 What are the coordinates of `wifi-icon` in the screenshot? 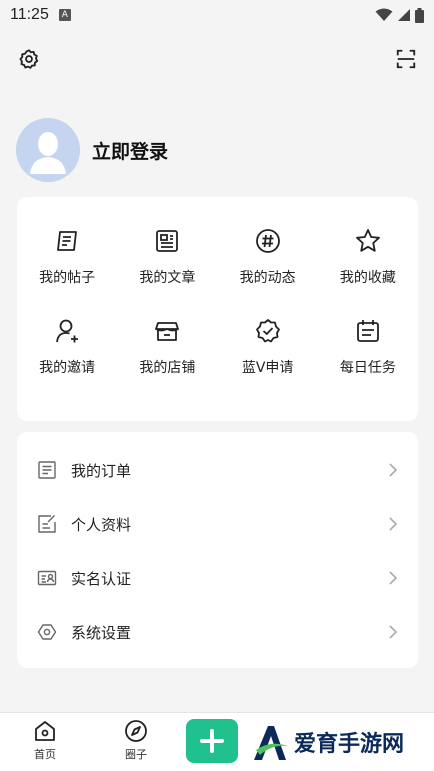 It's located at (384, 14).